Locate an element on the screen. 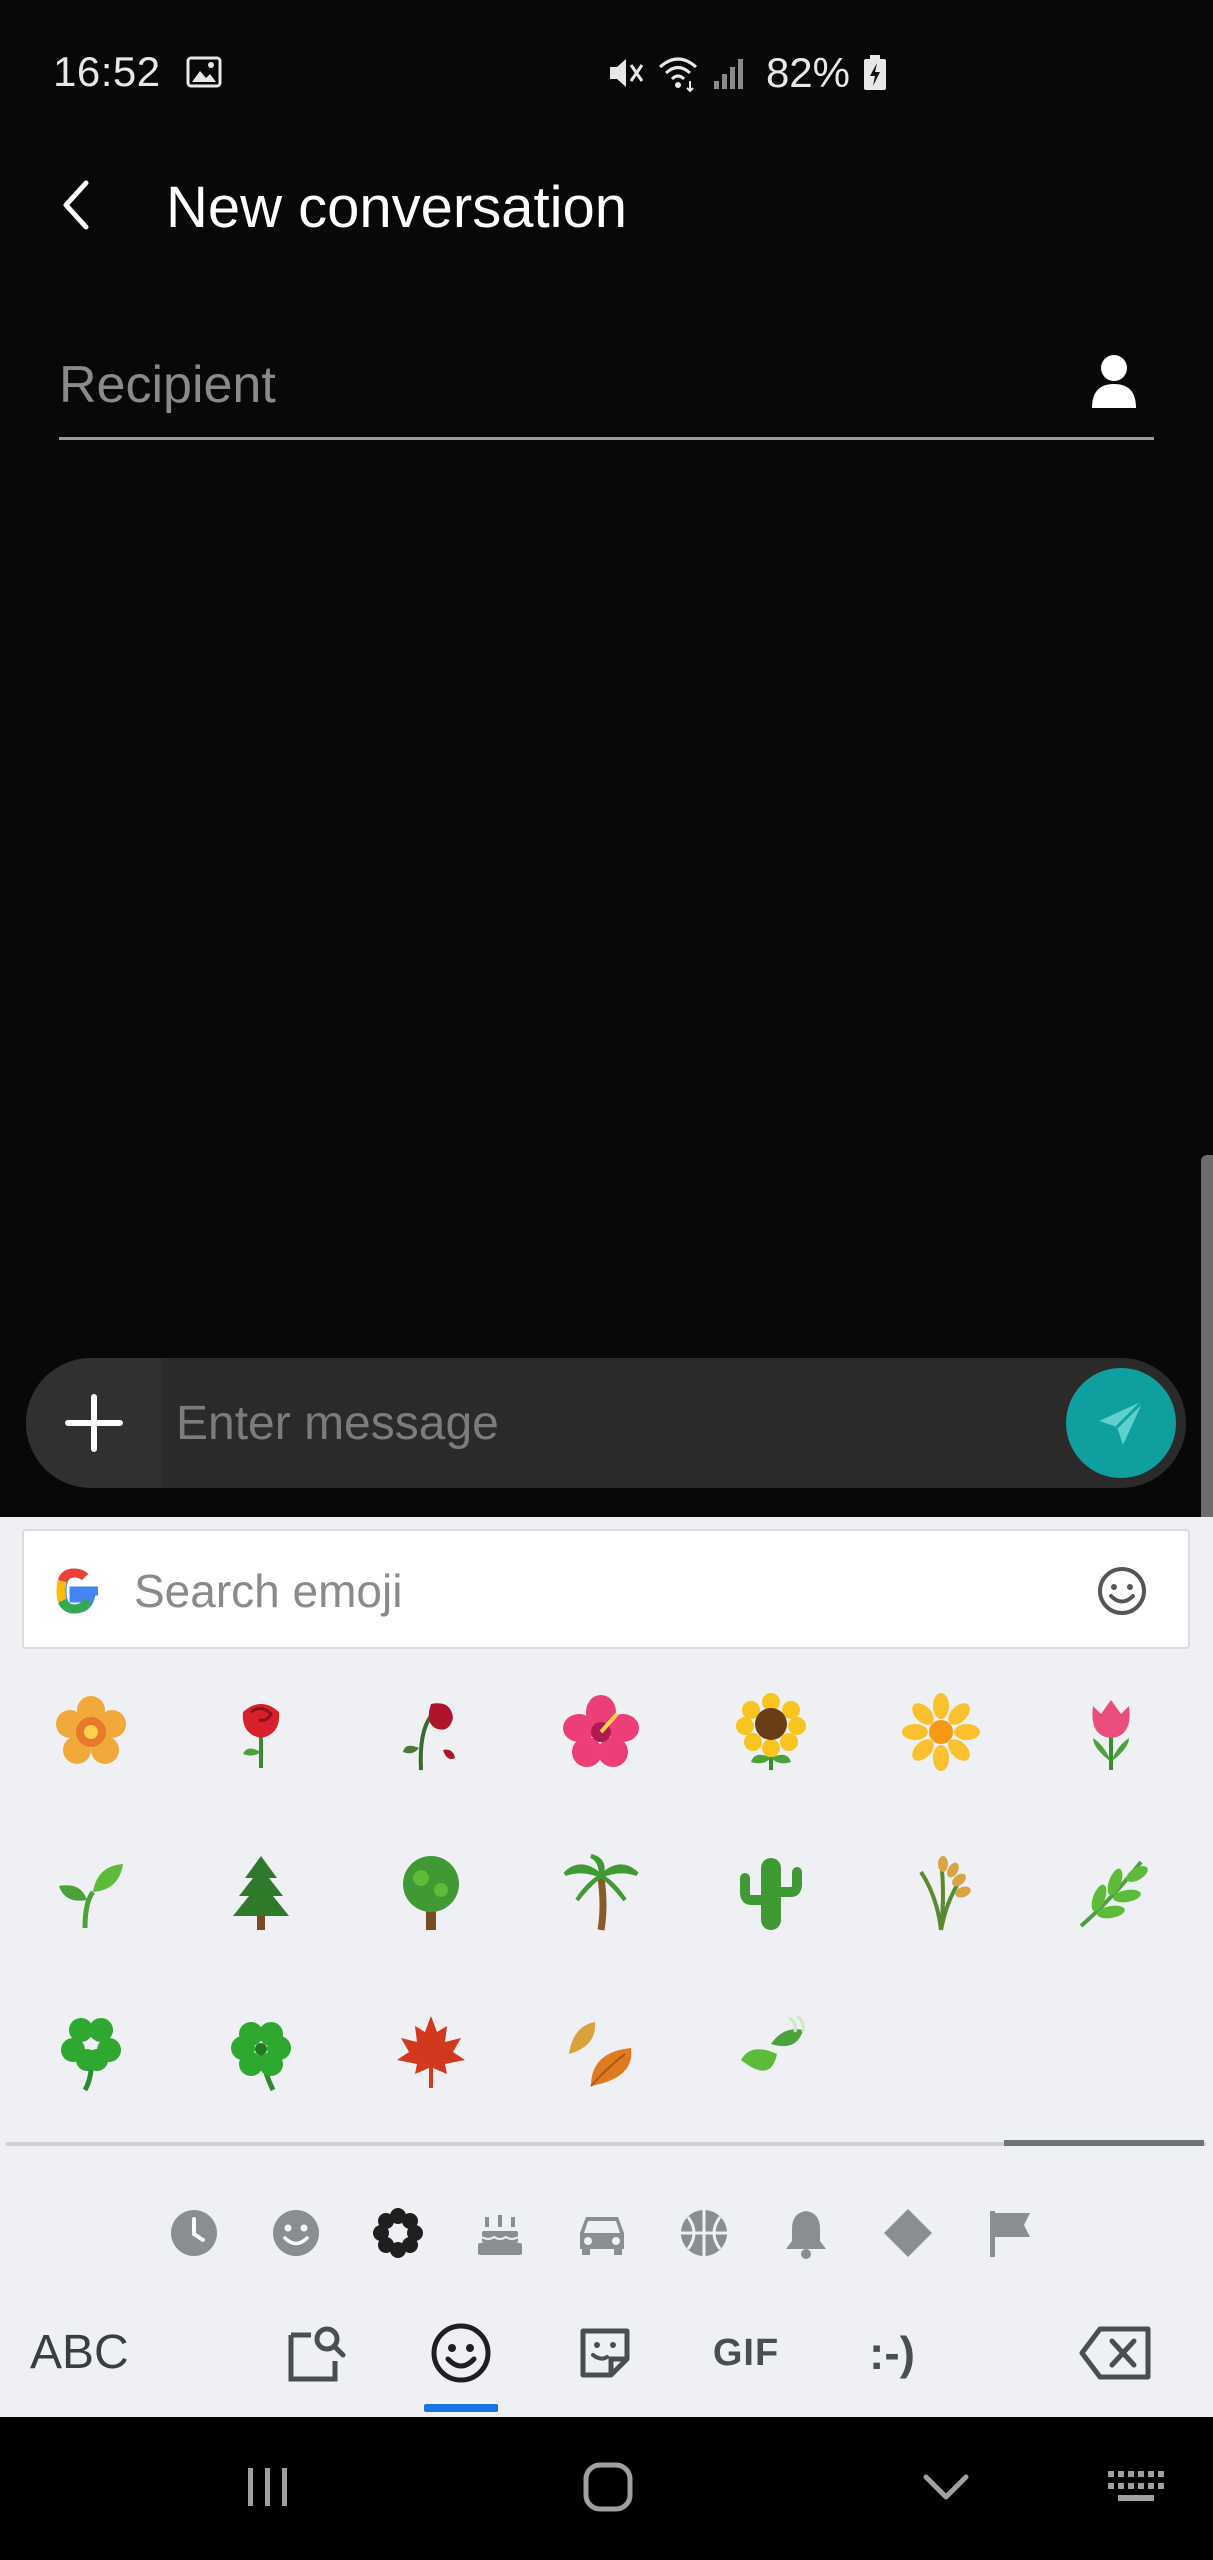  signal-icon is located at coordinates (728, 74).